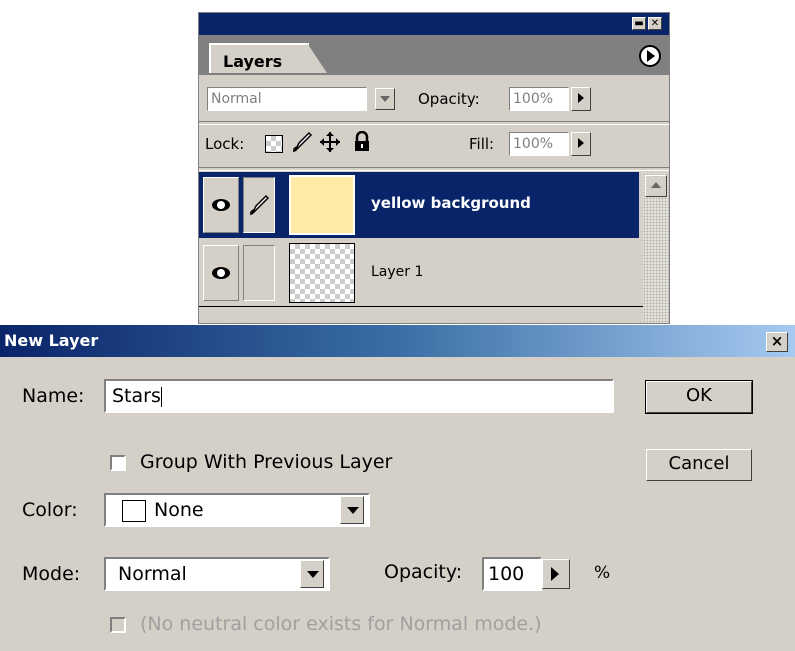  I want to click on scroll-up-icon, so click(656, 186).